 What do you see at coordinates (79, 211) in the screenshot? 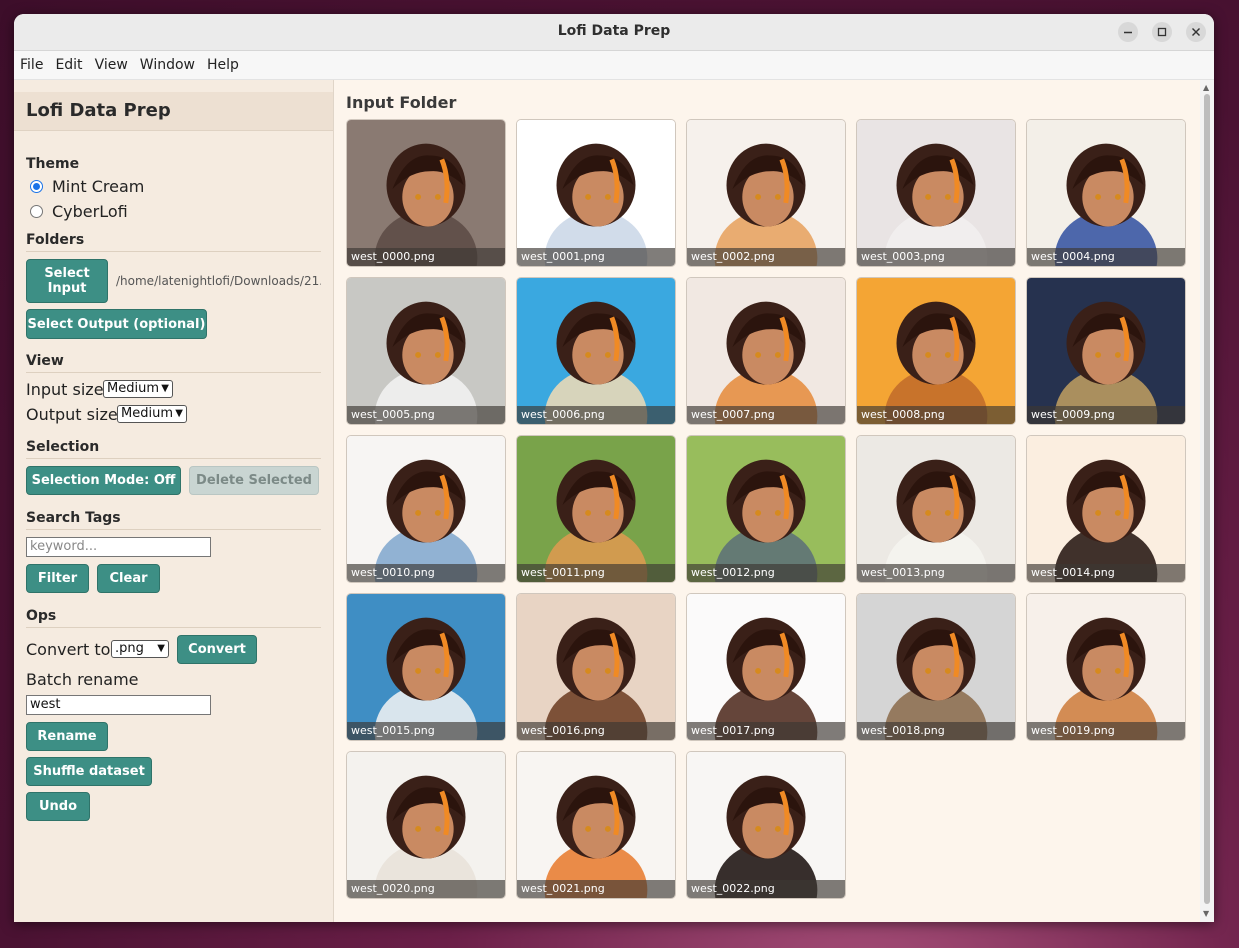
I see `theme-option-cyberlofi: CyberLofi` at bounding box center [79, 211].